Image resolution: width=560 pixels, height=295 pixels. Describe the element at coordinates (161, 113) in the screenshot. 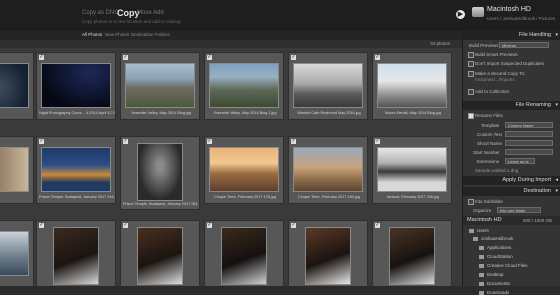

I see `photo-caption: Yosemite Valley, May 2014 Blog.jpg` at that location.